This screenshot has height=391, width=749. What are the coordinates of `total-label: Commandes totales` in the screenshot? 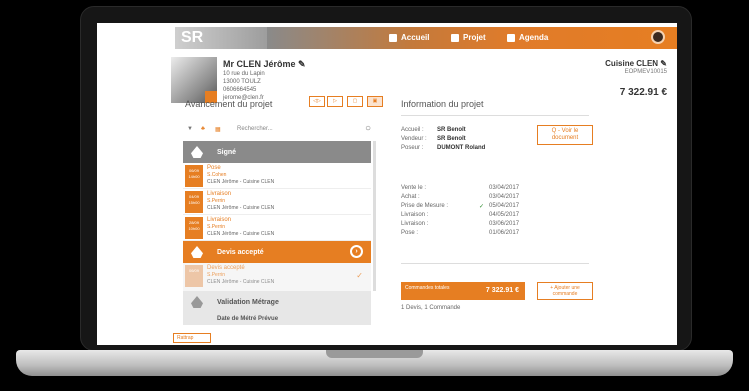 It's located at (427, 288).